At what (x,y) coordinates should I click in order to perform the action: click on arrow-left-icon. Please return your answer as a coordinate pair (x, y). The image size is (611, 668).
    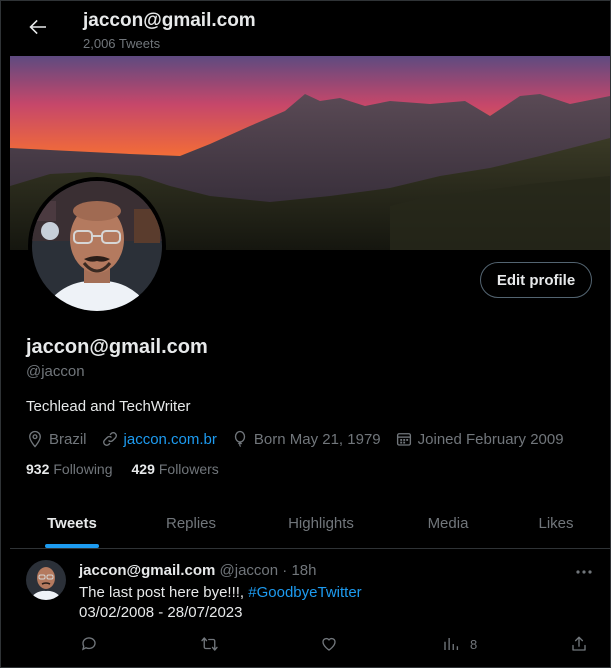
    Looking at the image, I should click on (37, 27).